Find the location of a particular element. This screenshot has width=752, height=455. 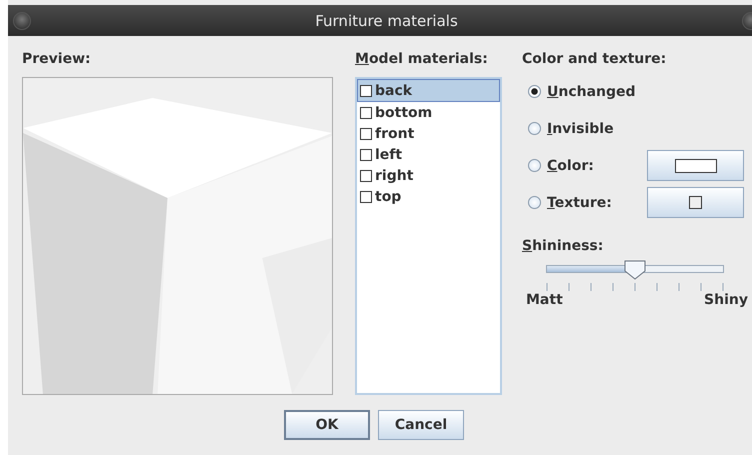

color-swatch-icon is located at coordinates (695, 165).